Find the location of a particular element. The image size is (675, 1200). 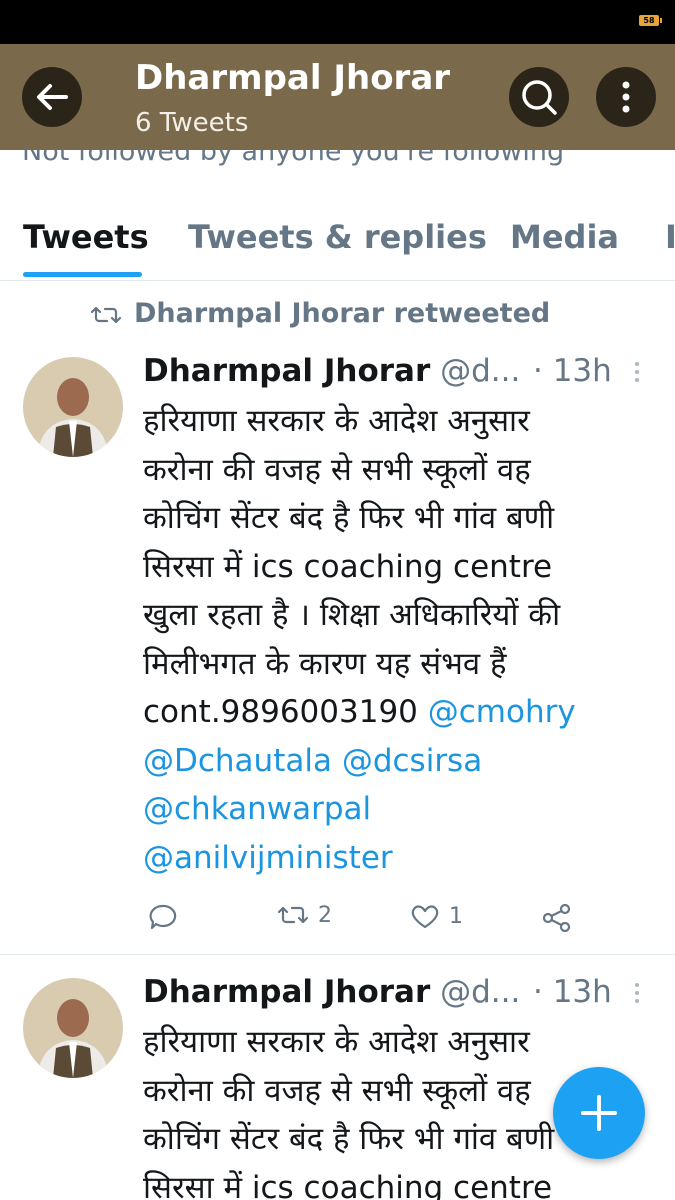

mention-link: @anilvijminister is located at coordinates (268, 858).